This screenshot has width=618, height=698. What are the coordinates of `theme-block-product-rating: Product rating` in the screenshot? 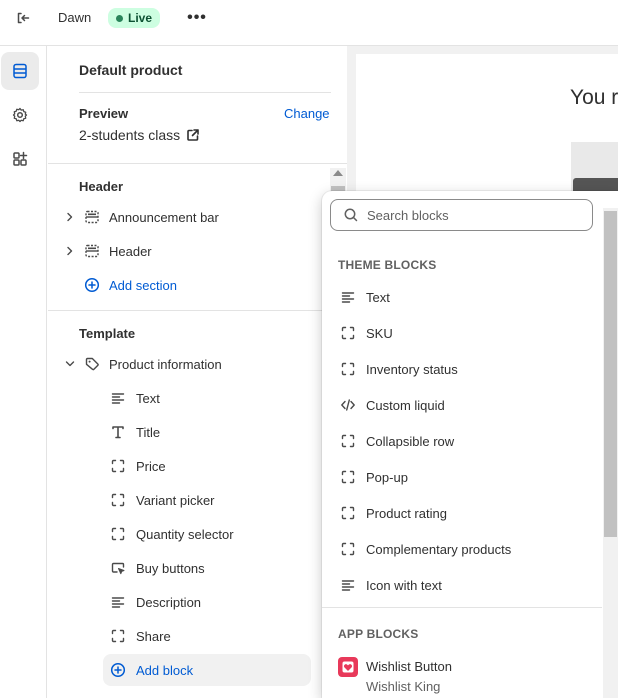 It's located at (461, 513).